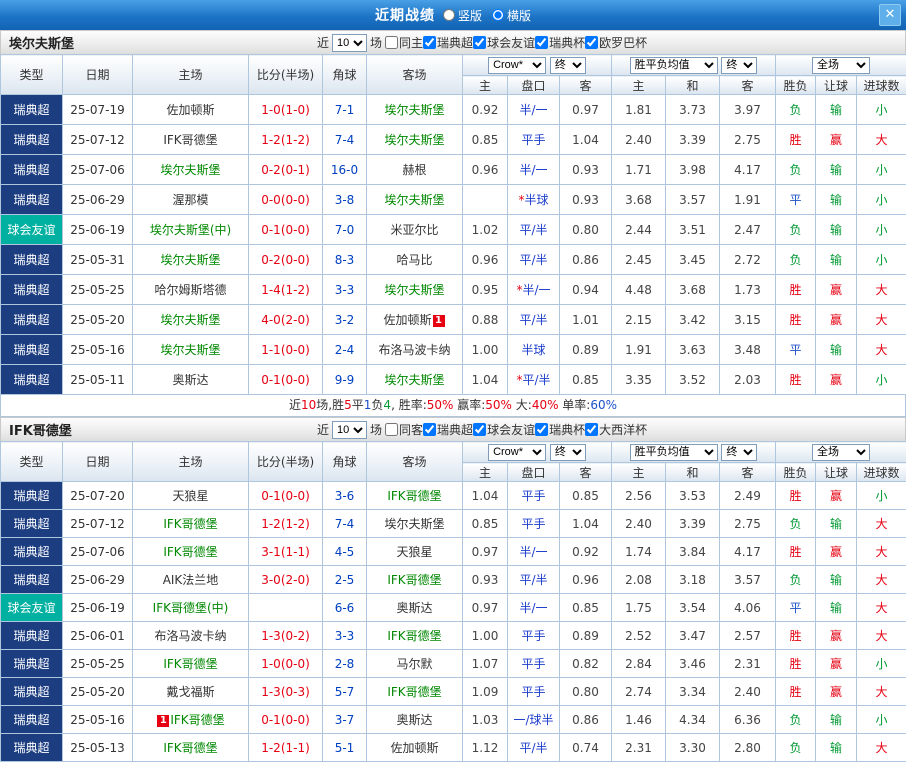  Describe the element at coordinates (40, 429) in the screenshot. I see `team-name: IFK哥德堡` at that location.